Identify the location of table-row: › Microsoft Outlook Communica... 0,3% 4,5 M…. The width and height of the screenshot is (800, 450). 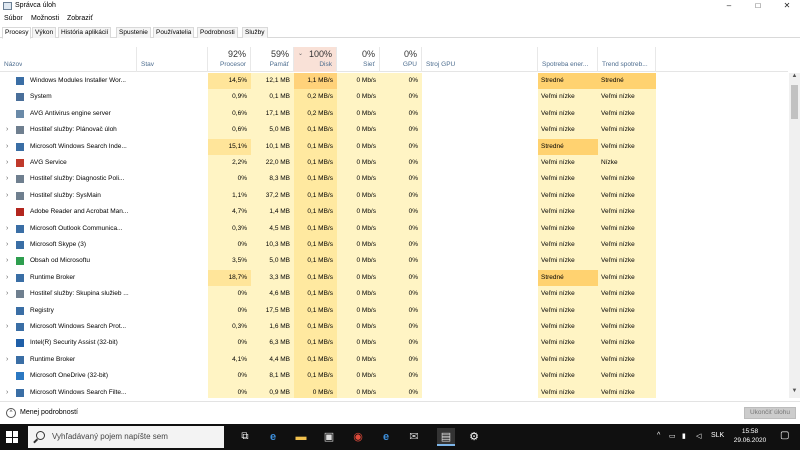
(394, 228).